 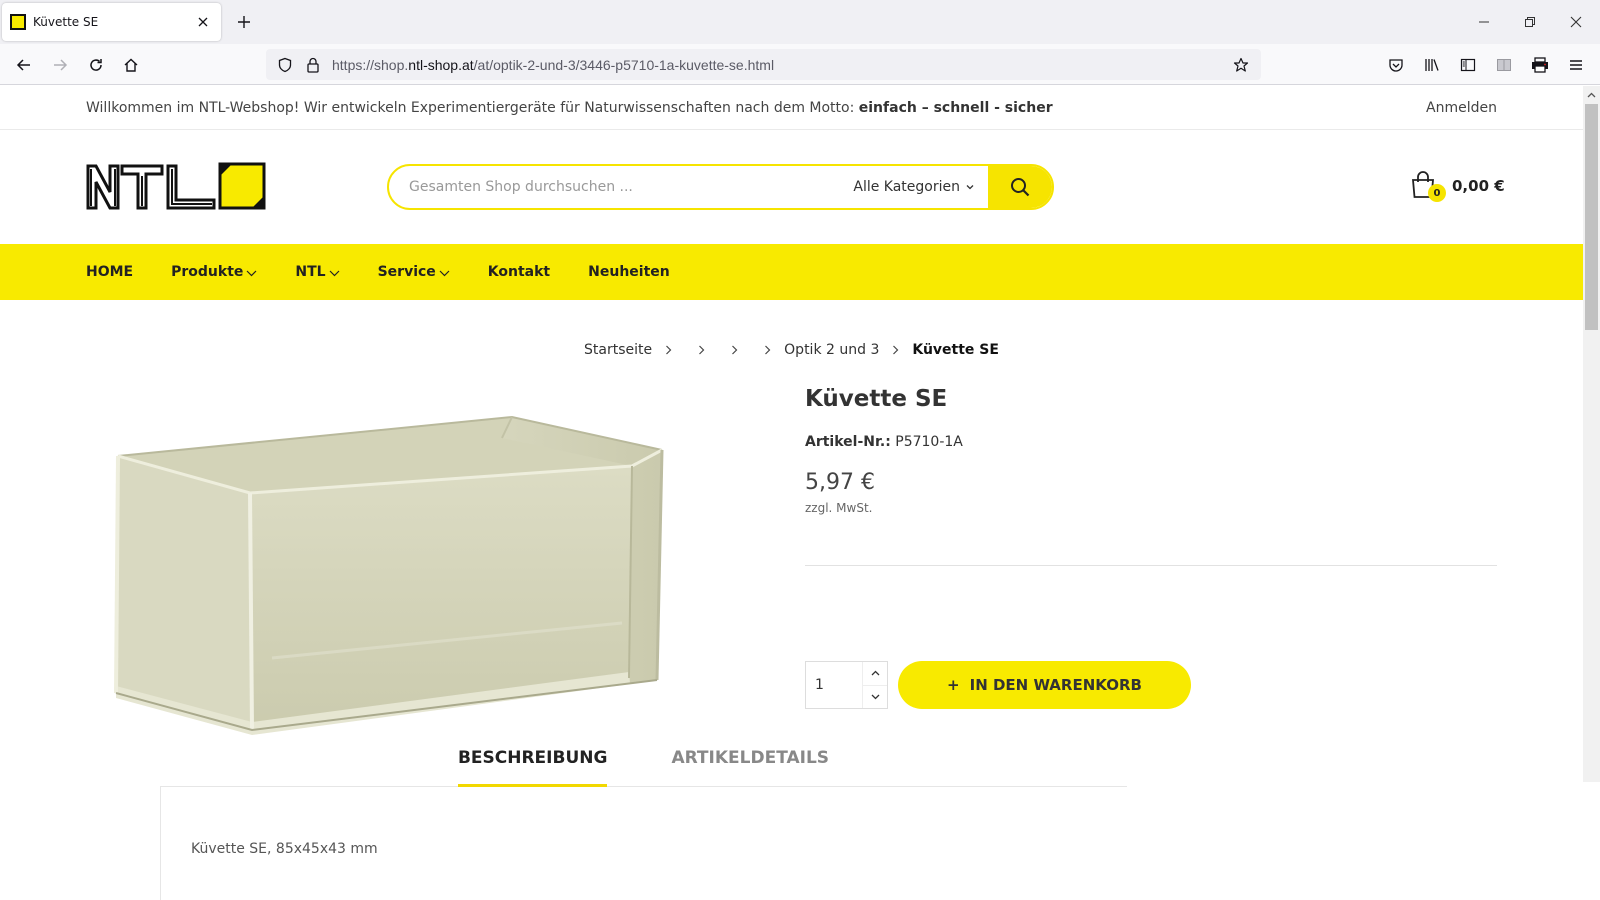 I want to click on shopping-bag-icon: 0, so click(x=1428, y=186).